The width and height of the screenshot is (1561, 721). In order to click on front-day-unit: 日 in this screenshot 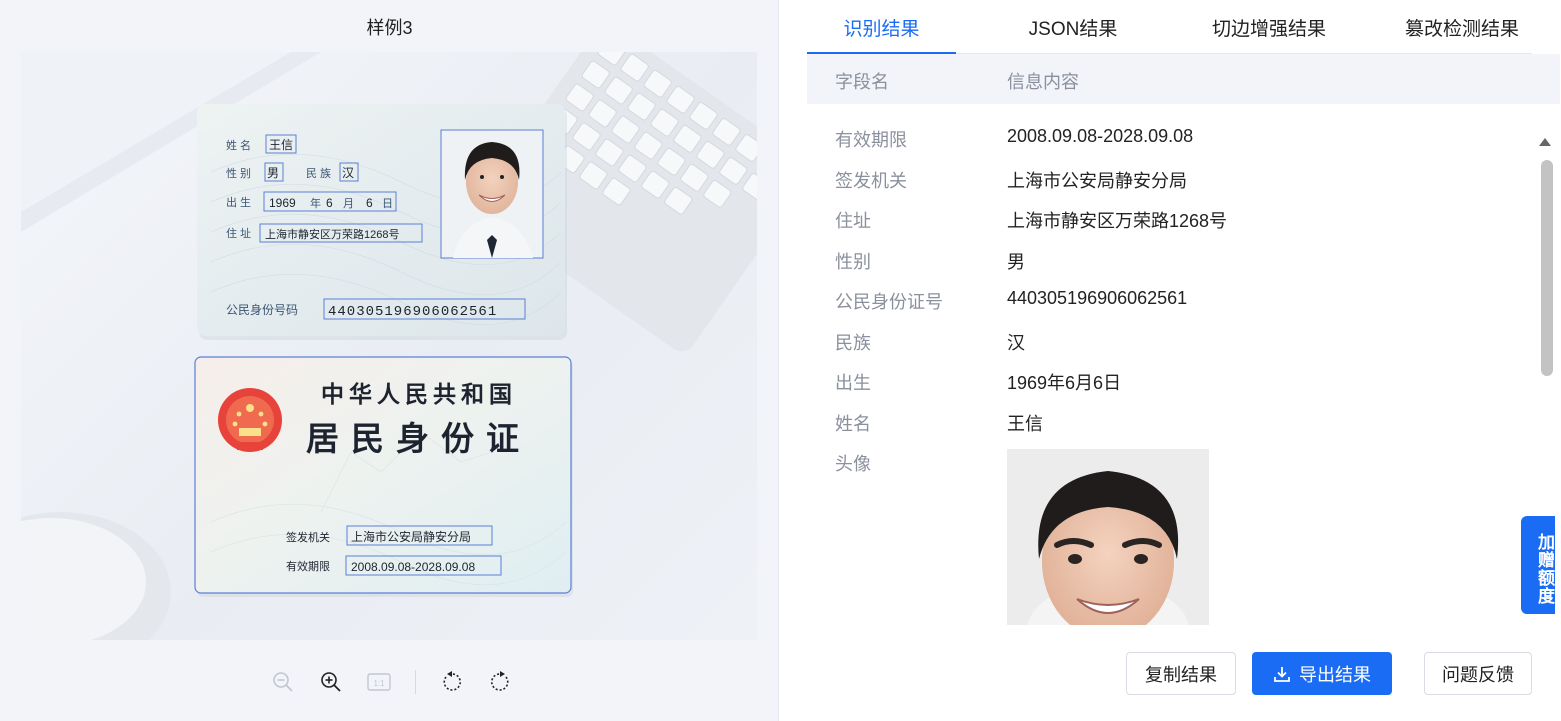, I will do `click(387, 204)`.